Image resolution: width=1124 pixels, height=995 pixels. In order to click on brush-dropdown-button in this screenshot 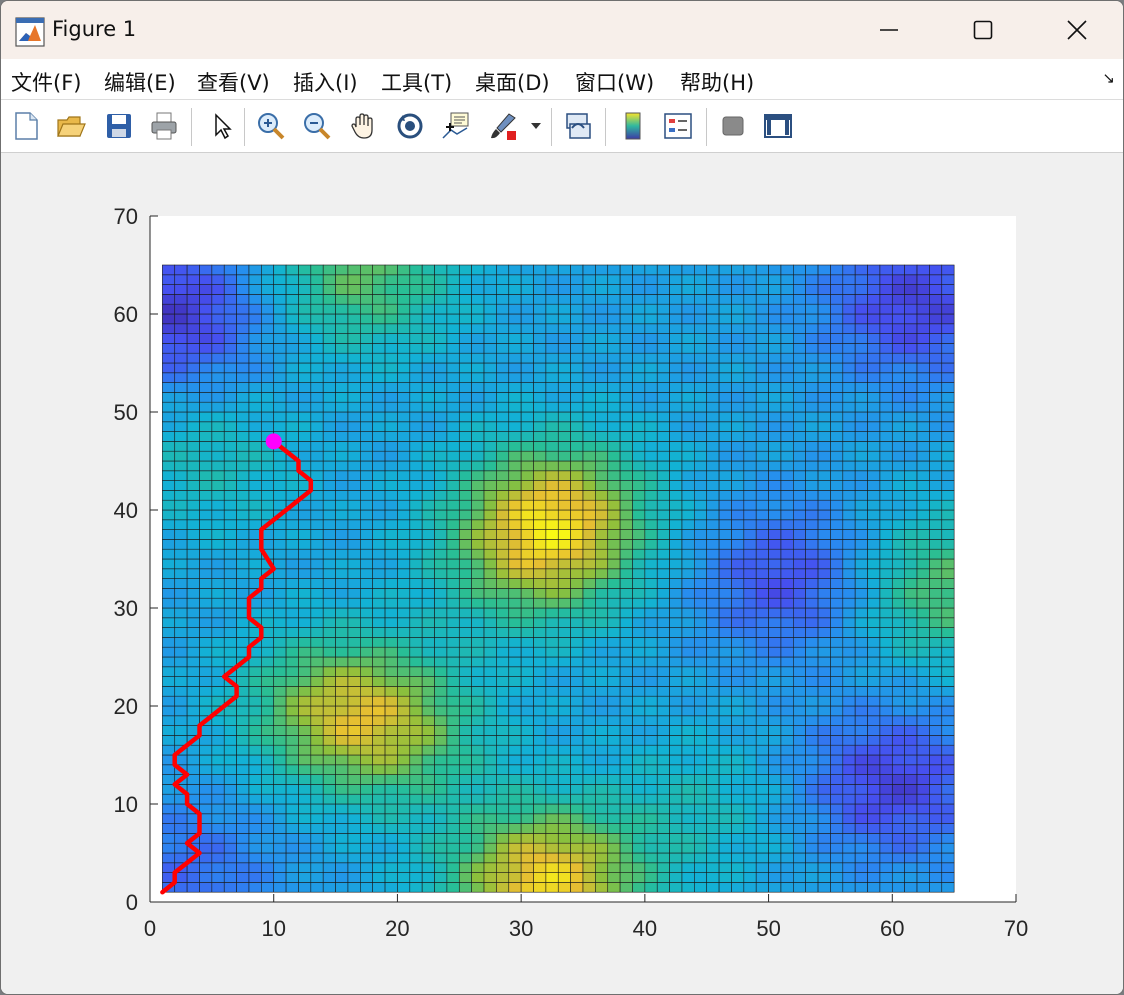, I will do `click(536, 126)`.